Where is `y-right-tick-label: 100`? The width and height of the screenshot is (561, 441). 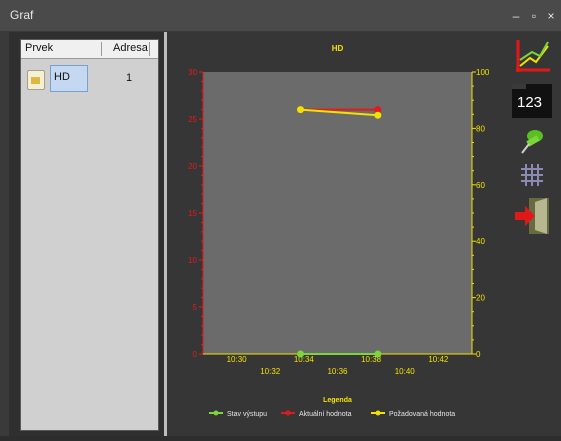 y-right-tick-label: 100 is located at coordinates (483, 72).